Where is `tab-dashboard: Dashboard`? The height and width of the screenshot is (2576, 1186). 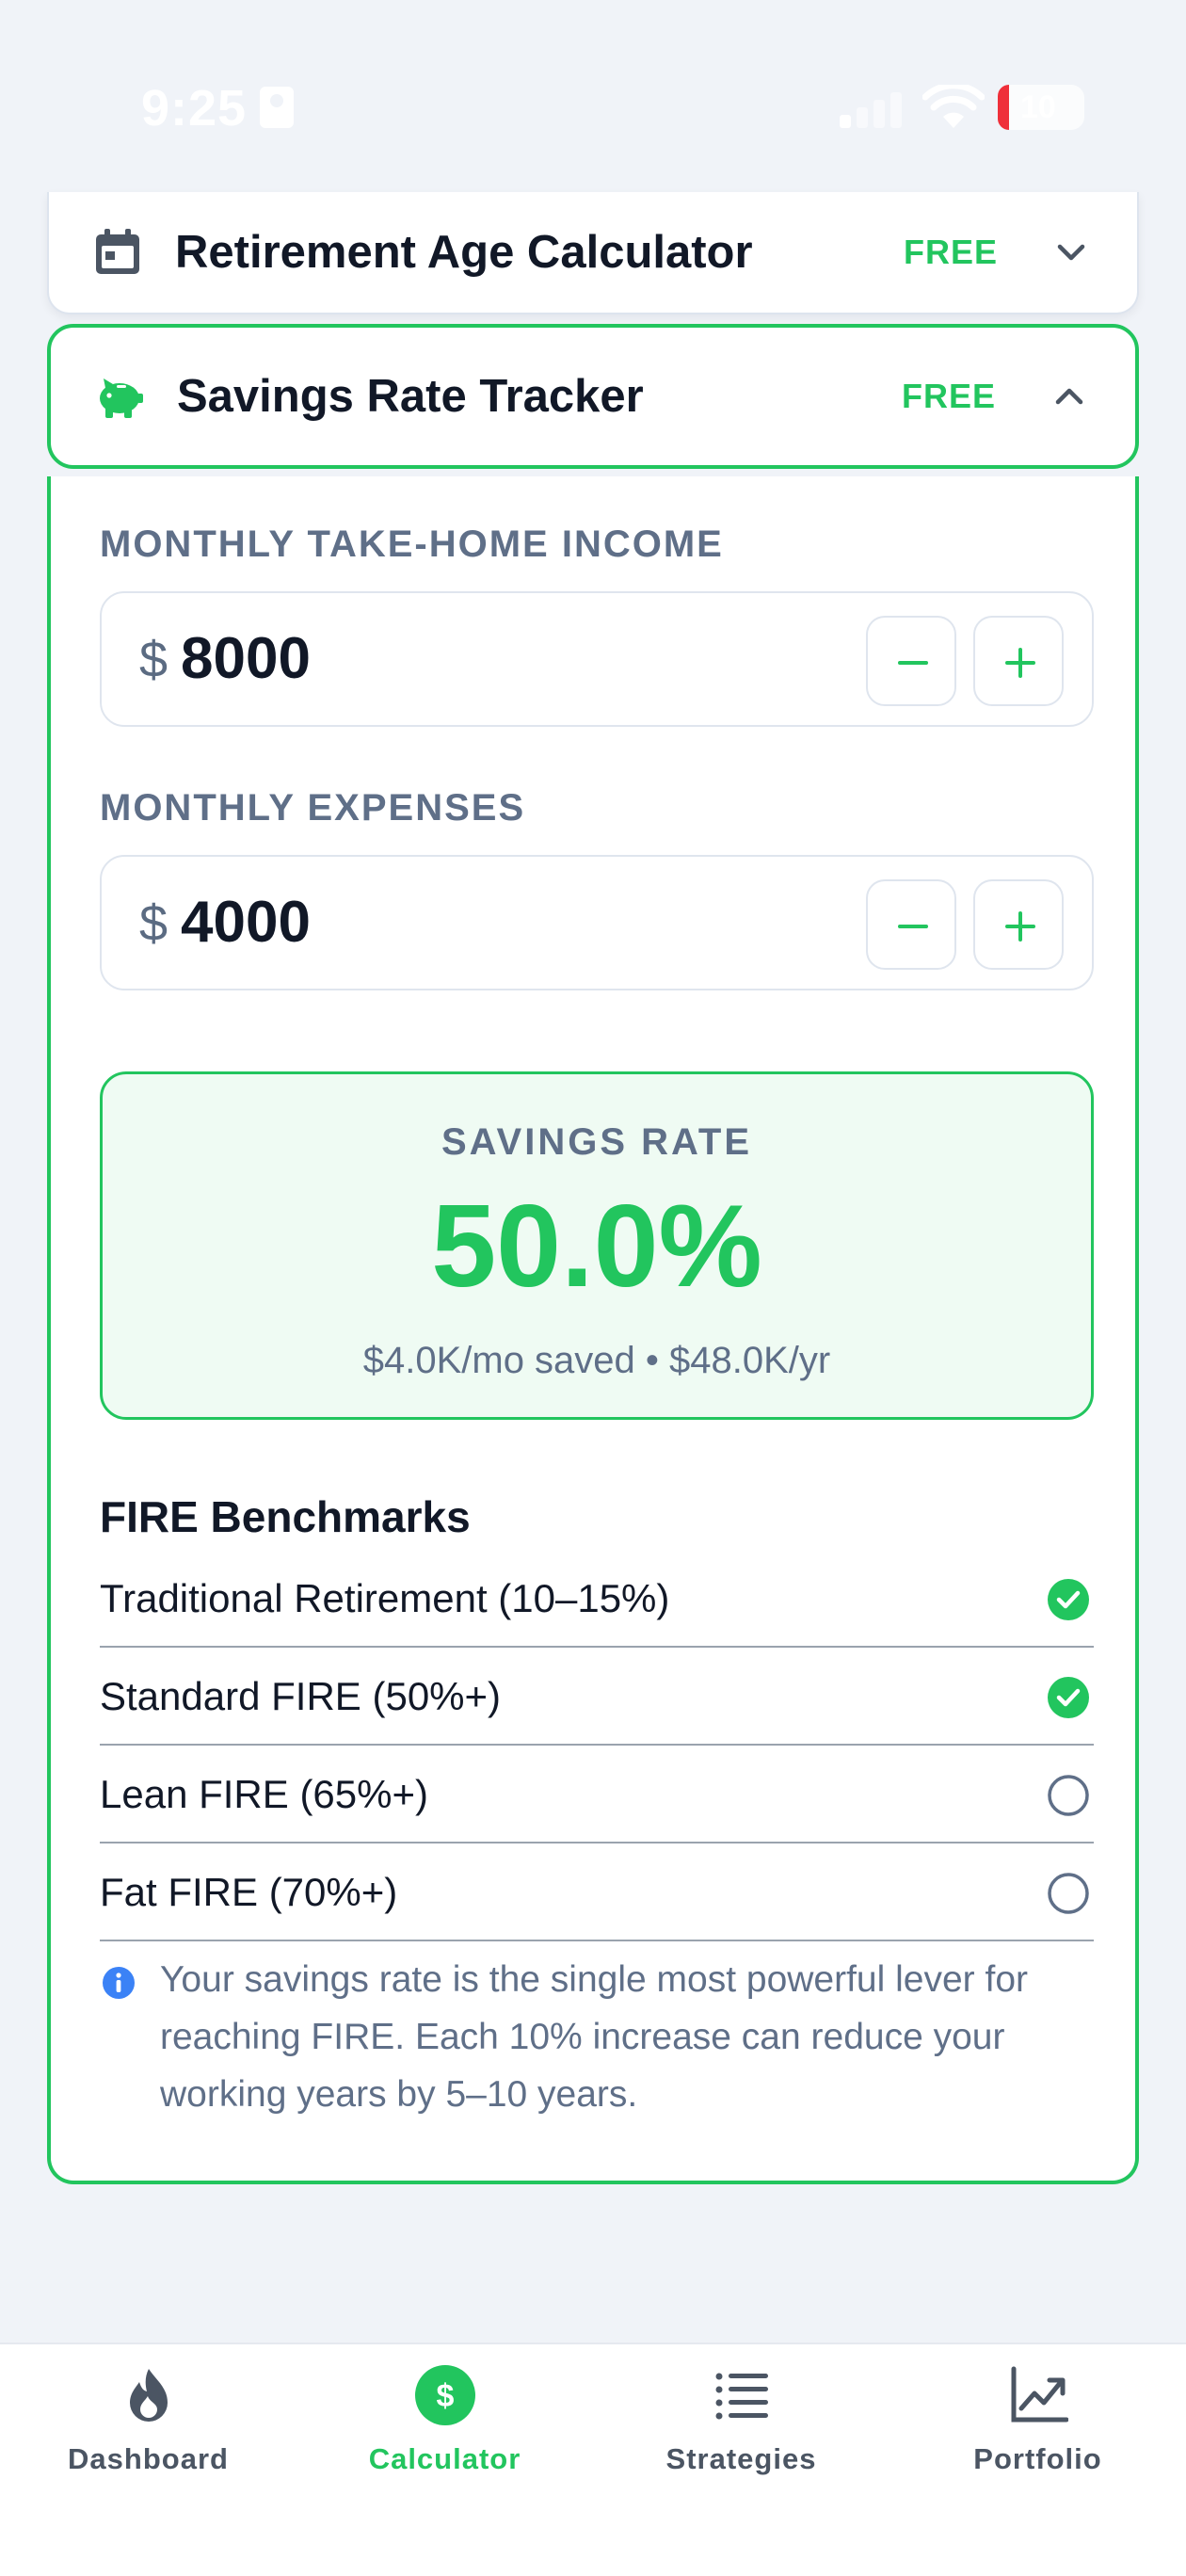
tab-dashboard: Dashboard is located at coordinates (148, 2460).